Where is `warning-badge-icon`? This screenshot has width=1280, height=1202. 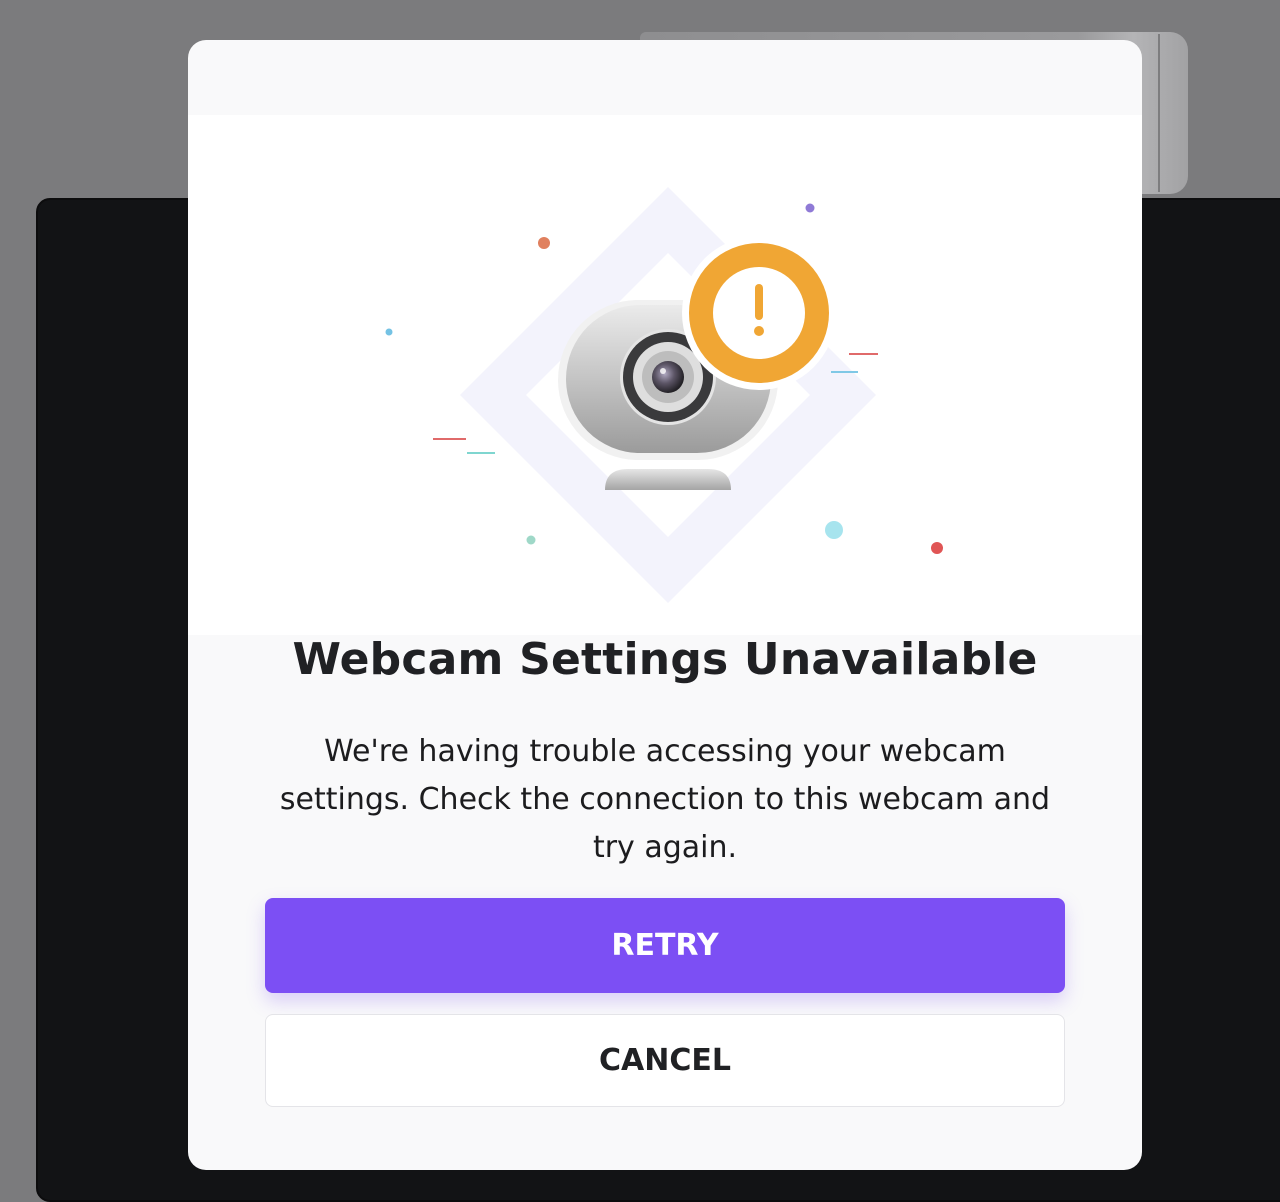 warning-badge-icon is located at coordinates (759, 313).